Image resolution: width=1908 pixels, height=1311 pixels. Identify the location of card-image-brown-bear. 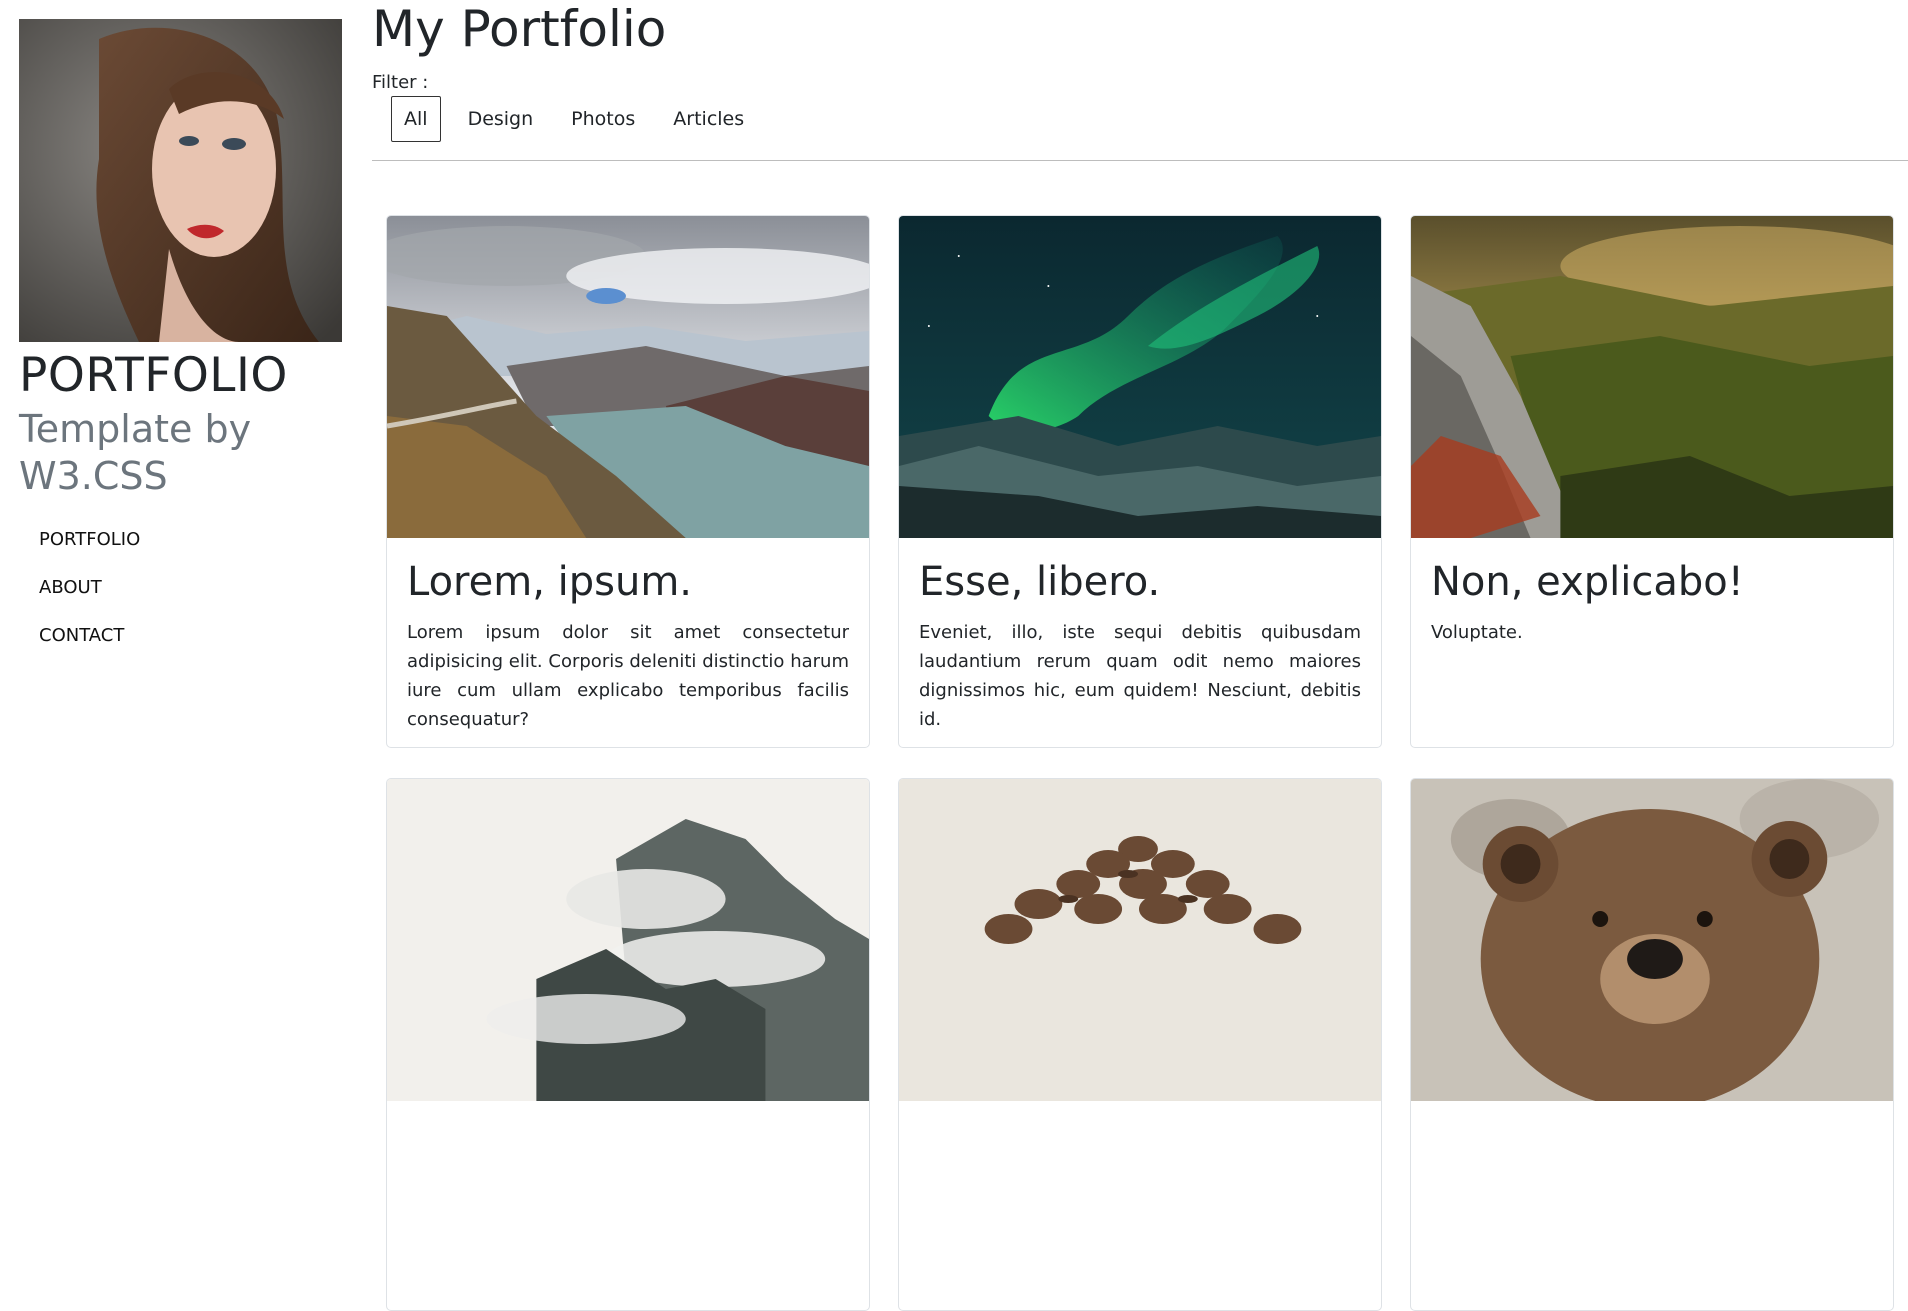
(1652, 940).